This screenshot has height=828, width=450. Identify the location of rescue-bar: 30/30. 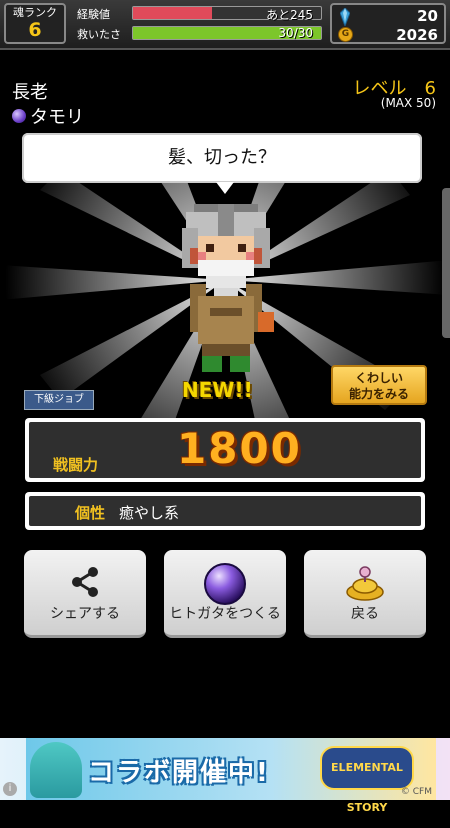
(227, 33).